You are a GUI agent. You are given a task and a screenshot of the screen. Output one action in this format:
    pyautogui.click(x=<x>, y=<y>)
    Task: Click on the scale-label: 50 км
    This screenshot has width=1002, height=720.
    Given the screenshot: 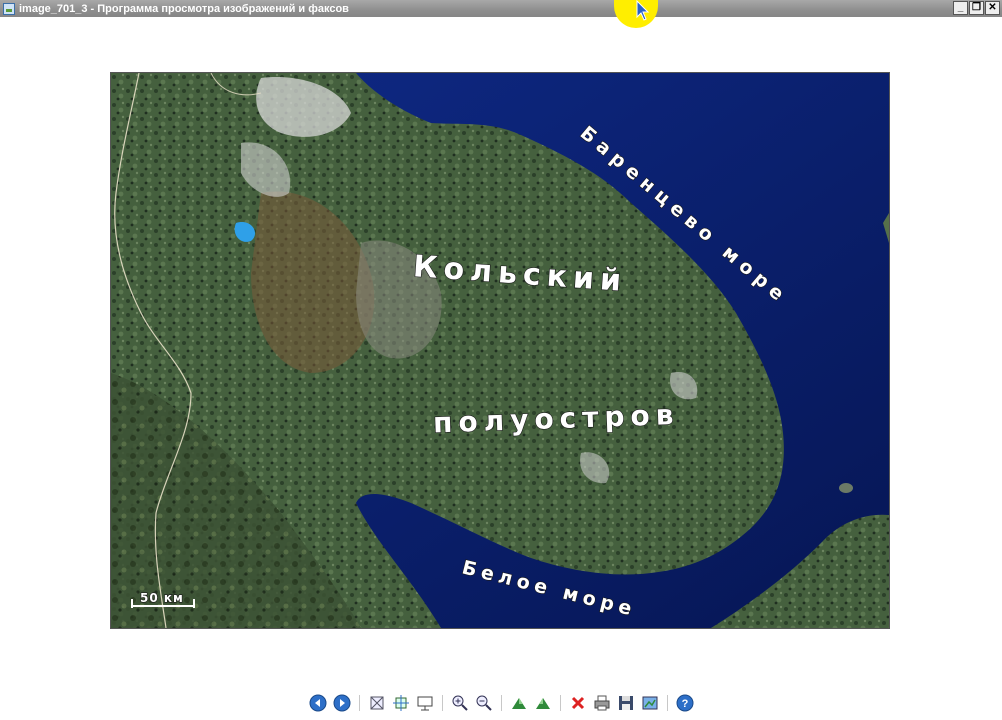 What is the action you would take?
    pyautogui.click(x=162, y=598)
    